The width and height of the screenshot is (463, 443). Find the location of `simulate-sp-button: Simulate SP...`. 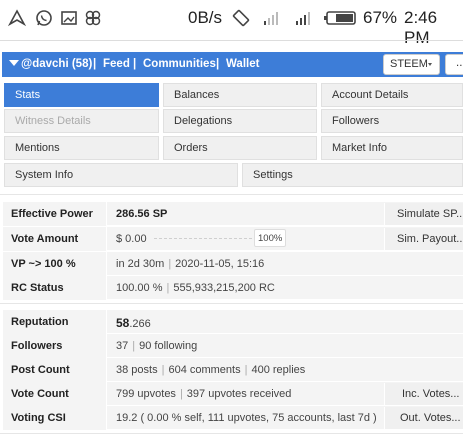

simulate-sp-button: Simulate SP... is located at coordinates (423, 214).